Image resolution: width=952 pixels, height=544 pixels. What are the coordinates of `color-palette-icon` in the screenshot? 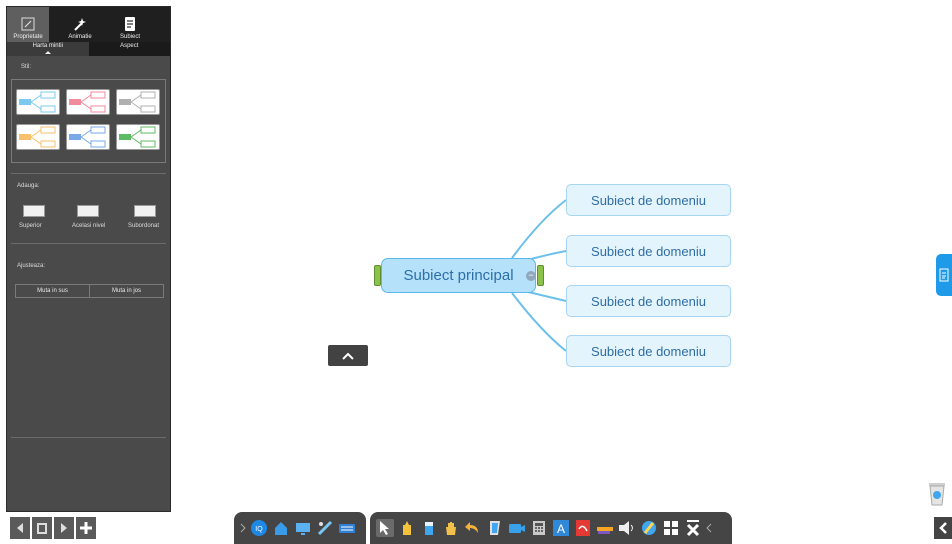 It's located at (649, 528).